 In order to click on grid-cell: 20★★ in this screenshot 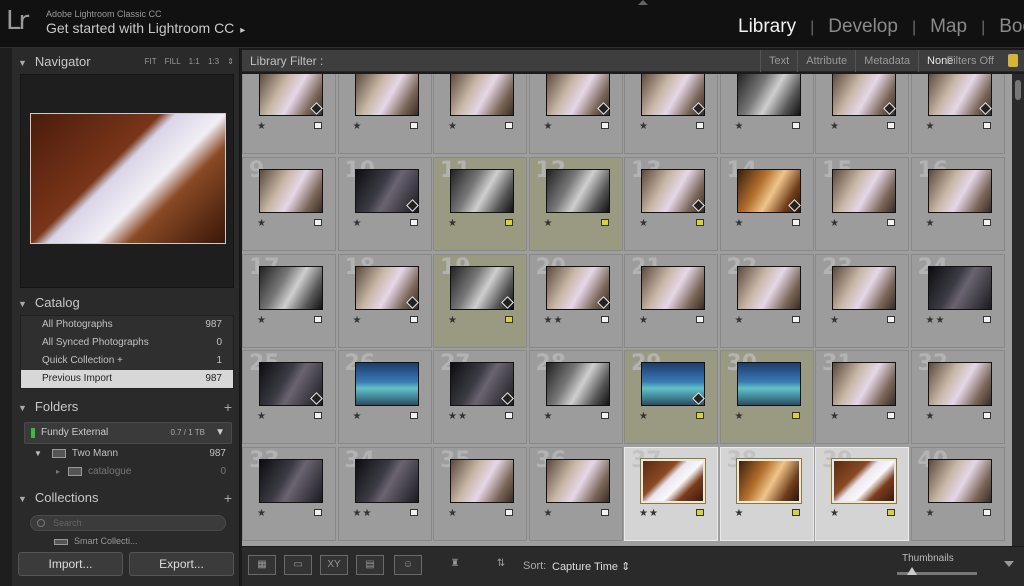, I will do `click(575, 300)`.